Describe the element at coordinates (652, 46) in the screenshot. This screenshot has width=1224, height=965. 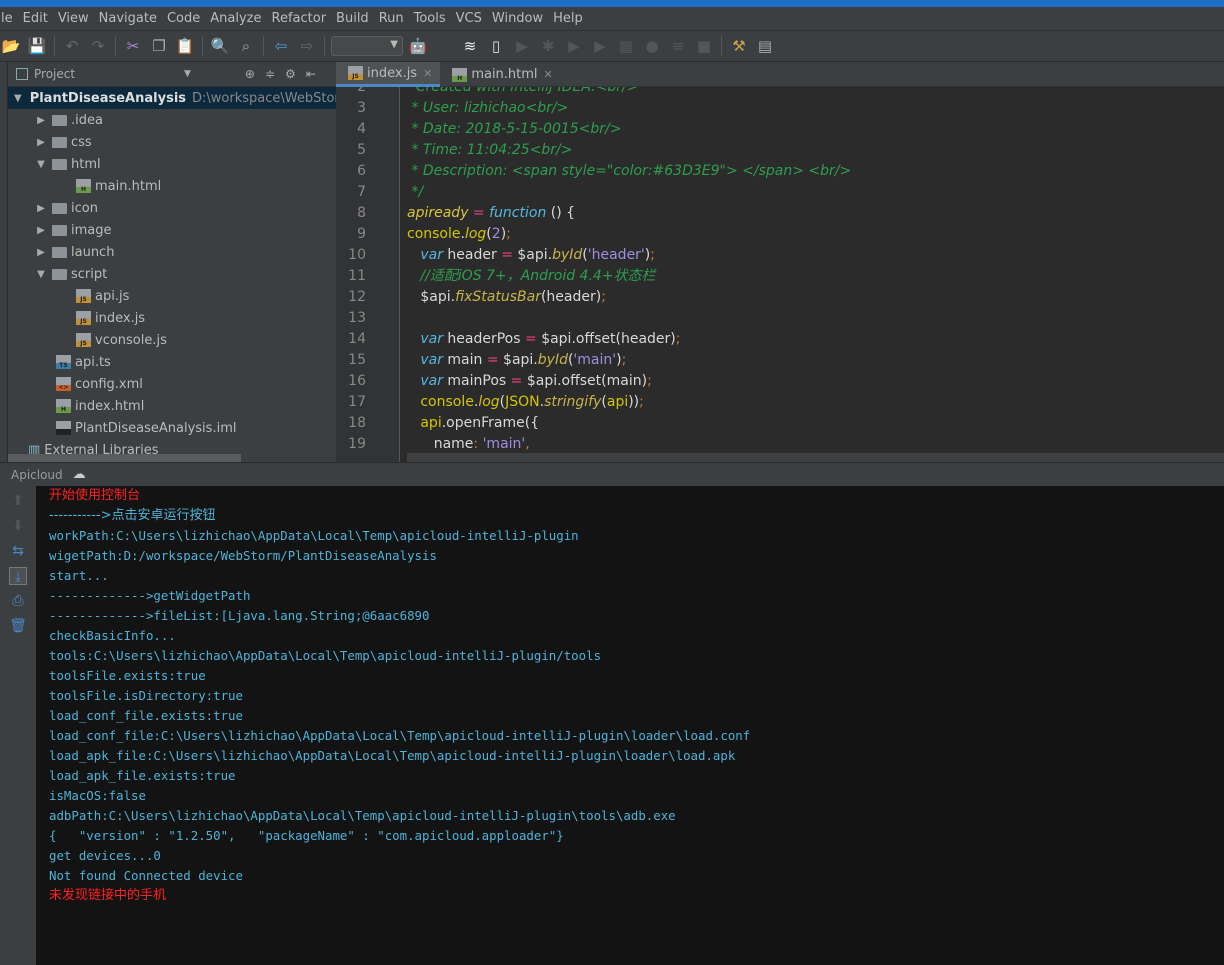
I see `record-icon: ●` at that location.